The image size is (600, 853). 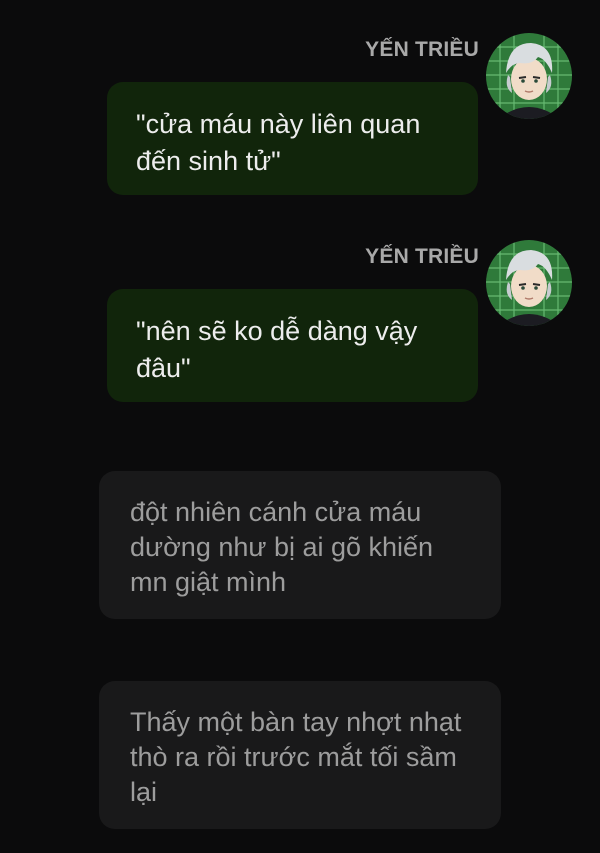 I want to click on character-speech-bubble: "cửa máu này liên quan đến sinh tử", so click(x=292, y=138).